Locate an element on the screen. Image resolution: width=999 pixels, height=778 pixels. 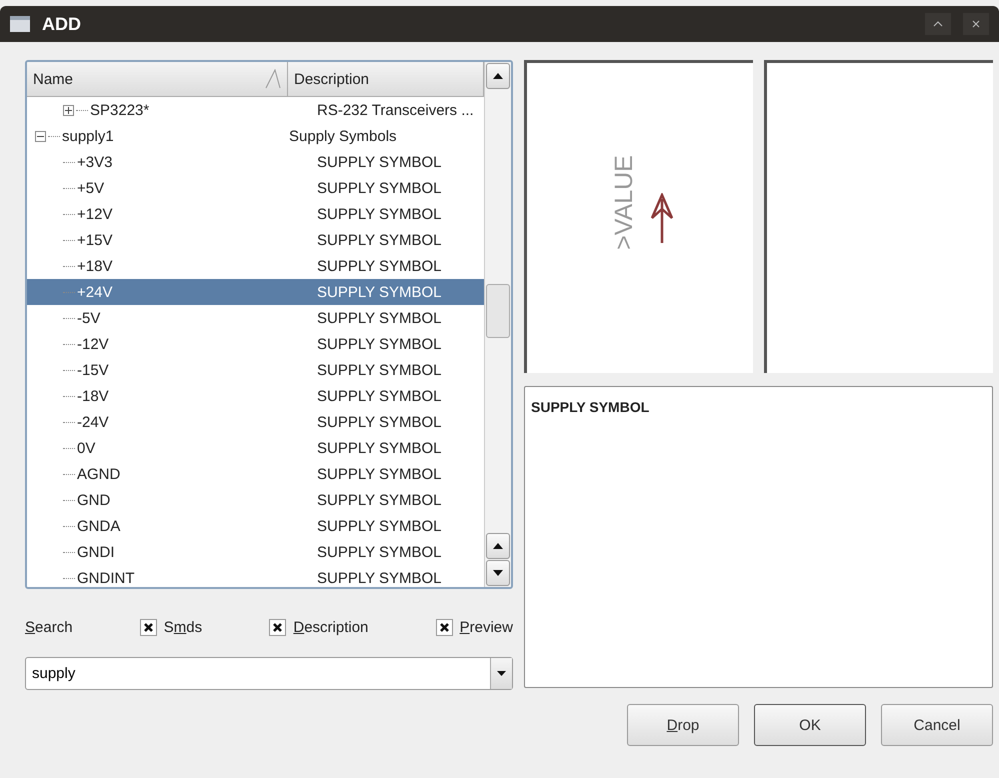
item-name: -5V is located at coordinates (88, 318).